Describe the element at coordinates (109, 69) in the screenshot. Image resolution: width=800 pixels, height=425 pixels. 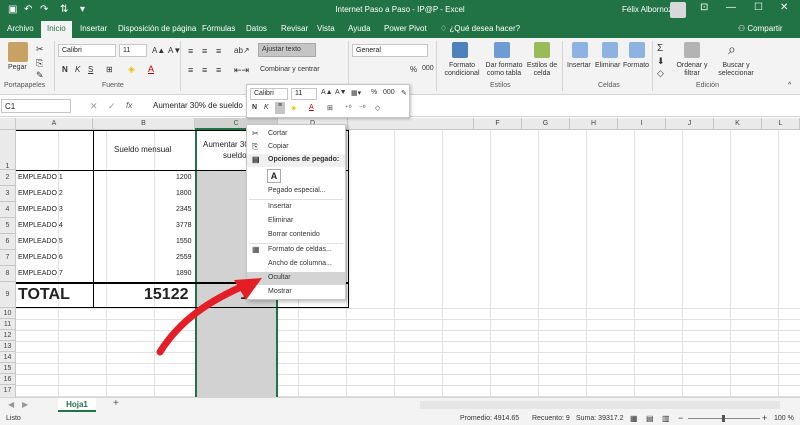
I see `borders-icon: ⊞` at that location.